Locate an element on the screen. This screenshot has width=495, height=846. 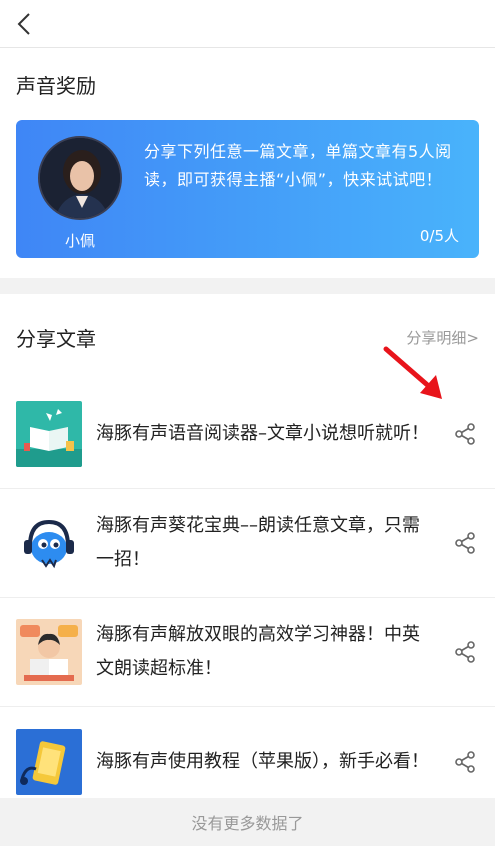
reward-description: 分享下列任意一篇文章，单篇文章有5人阅读，即可获得主播“小佩”，快来试试吧！ is located at coordinates (298, 165).